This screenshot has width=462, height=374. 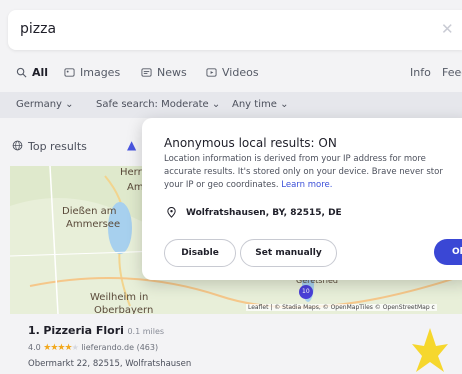 What do you see at coordinates (45, 104) in the screenshot?
I see `country-filter: Germany ⌄` at bounding box center [45, 104].